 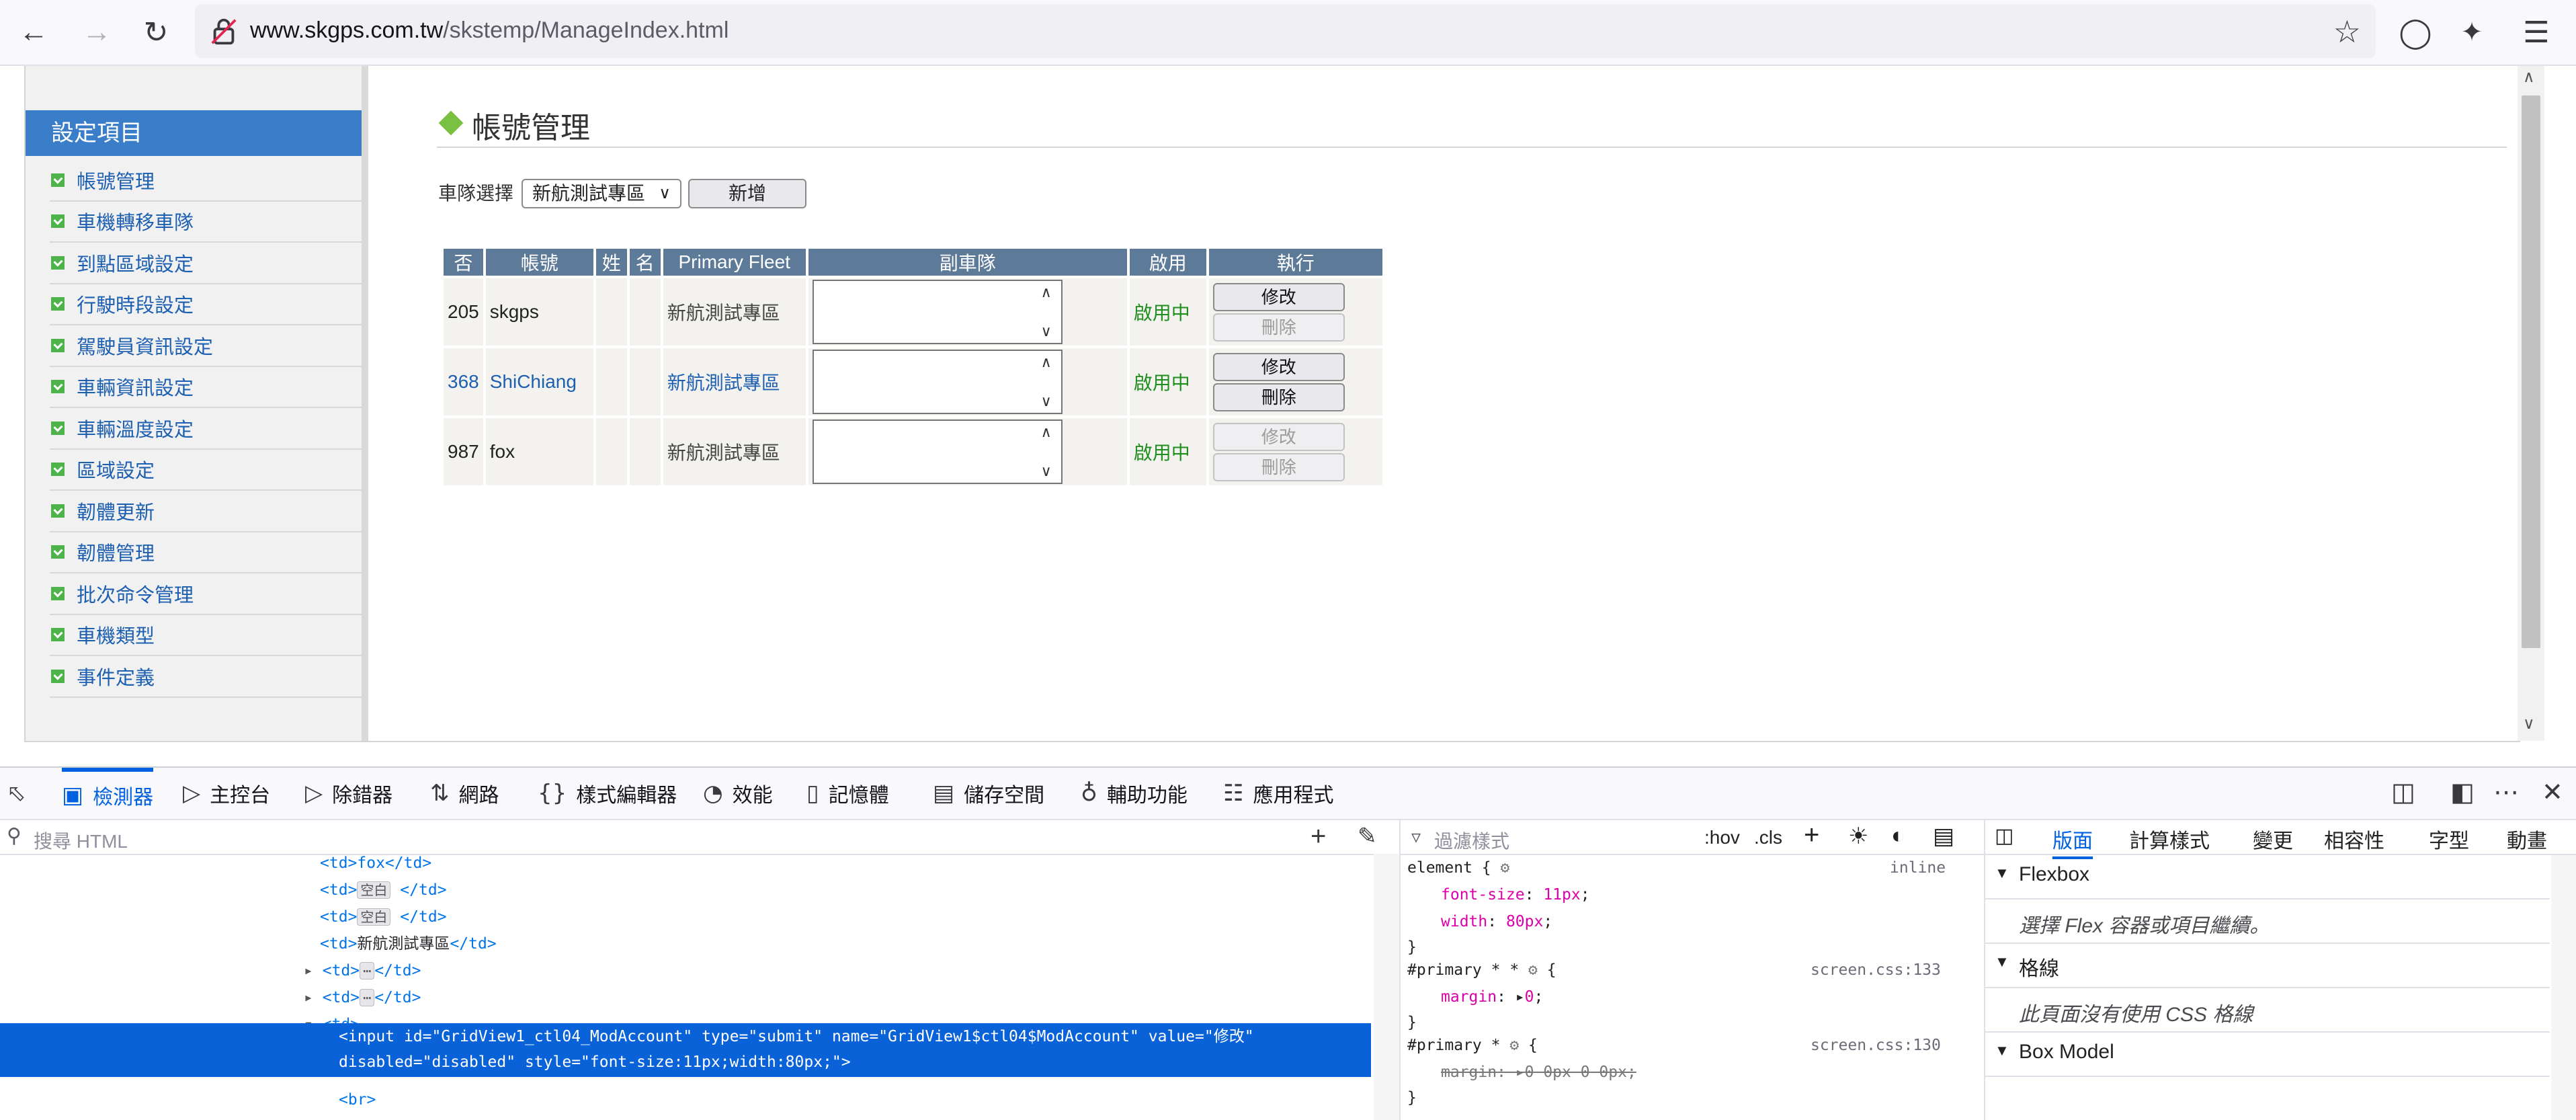 What do you see at coordinates (1481, 970) in the screenshot?
I see `rule-selector: #primary * * ⚙ {` at bounding box center [1481, 970].